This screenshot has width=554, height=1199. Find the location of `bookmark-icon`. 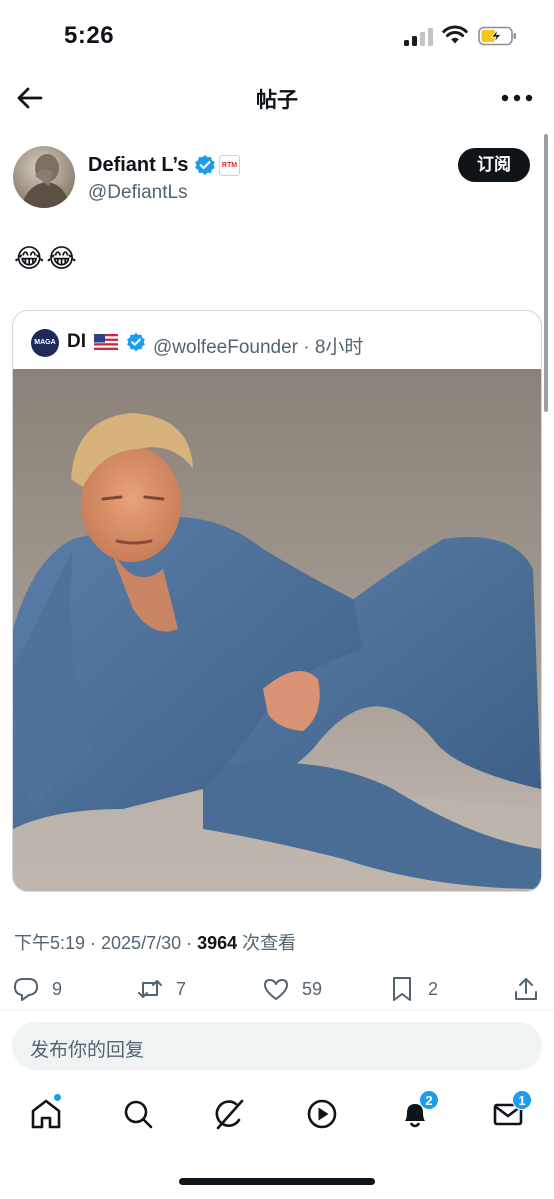

bookmark-icon is located at coordinates (402, 989).